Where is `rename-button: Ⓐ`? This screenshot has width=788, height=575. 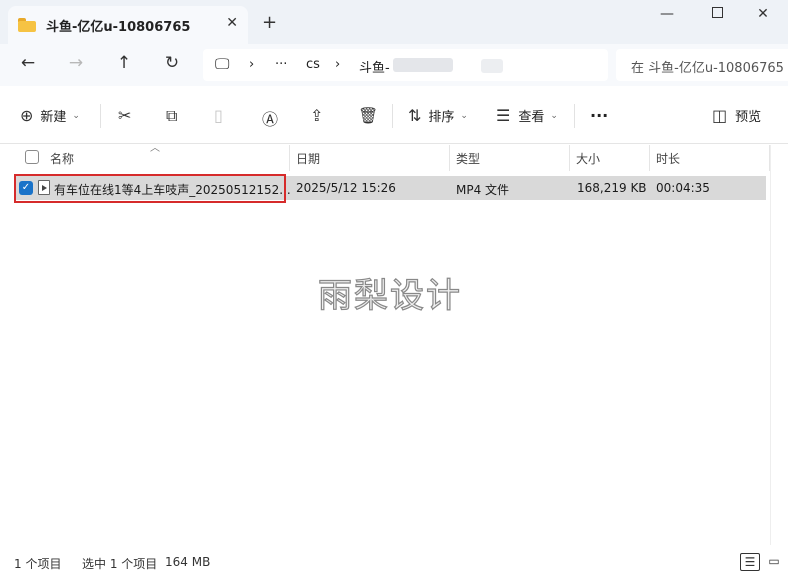
rename-button: Ⓐ is located at coordinates (270, 118).